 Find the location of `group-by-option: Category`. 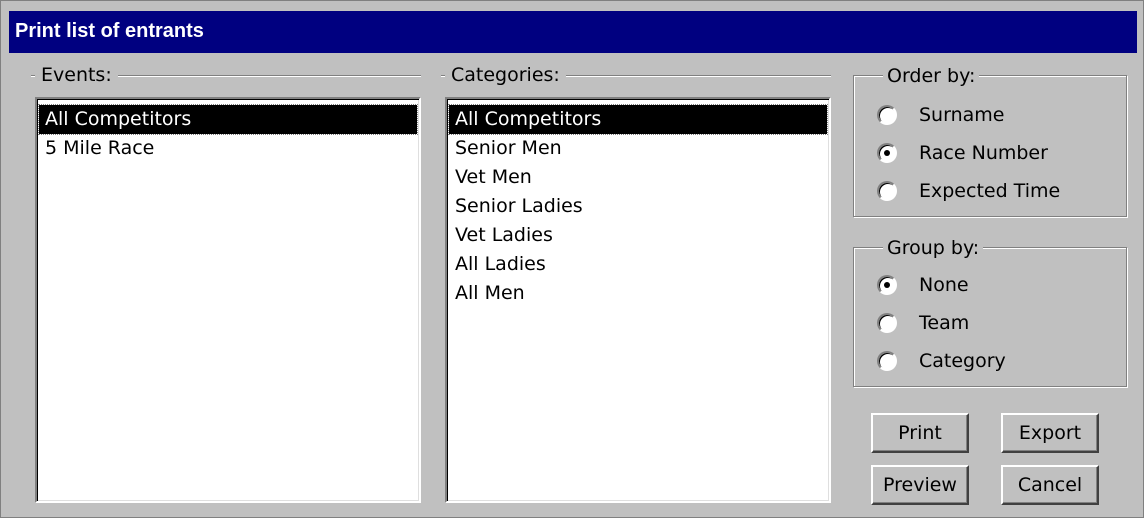

group-by-option: Category is located at coordinates (941, 361).